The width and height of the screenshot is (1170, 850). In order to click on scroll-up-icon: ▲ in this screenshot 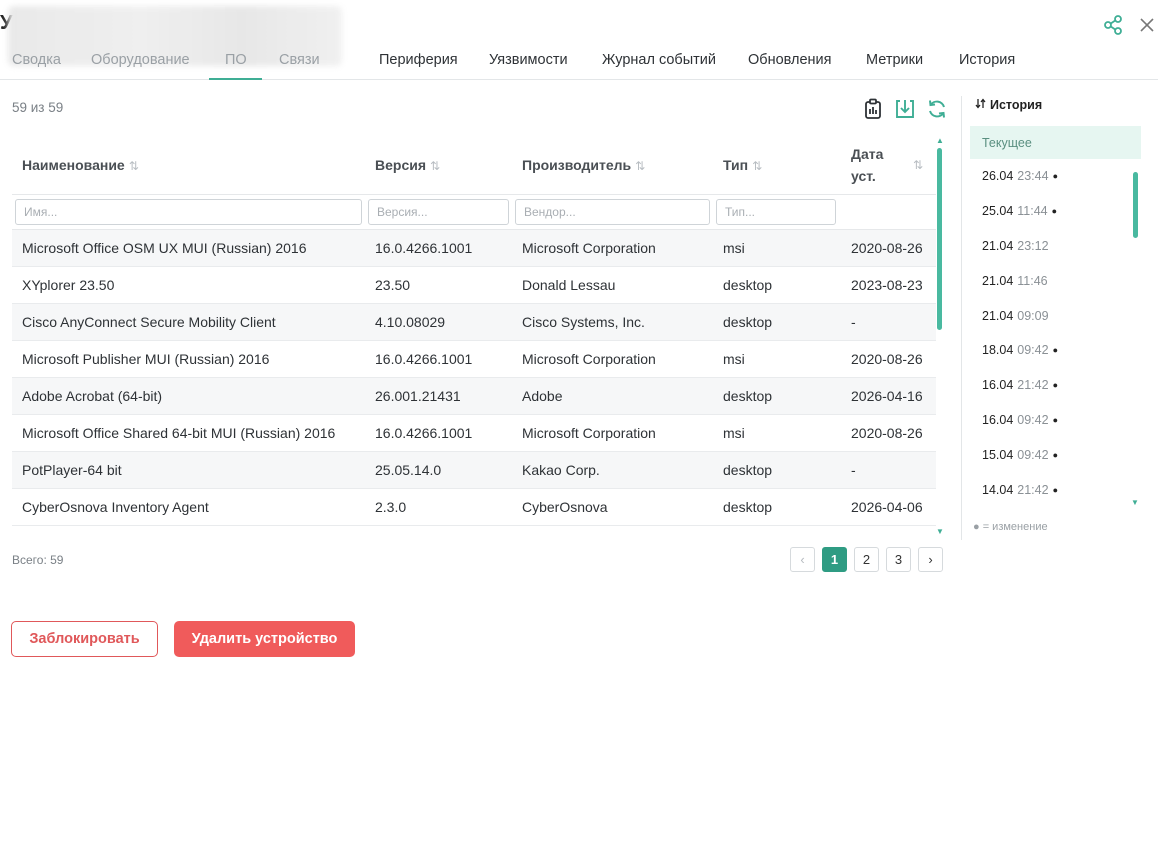, I will do `click(940, 140)`.